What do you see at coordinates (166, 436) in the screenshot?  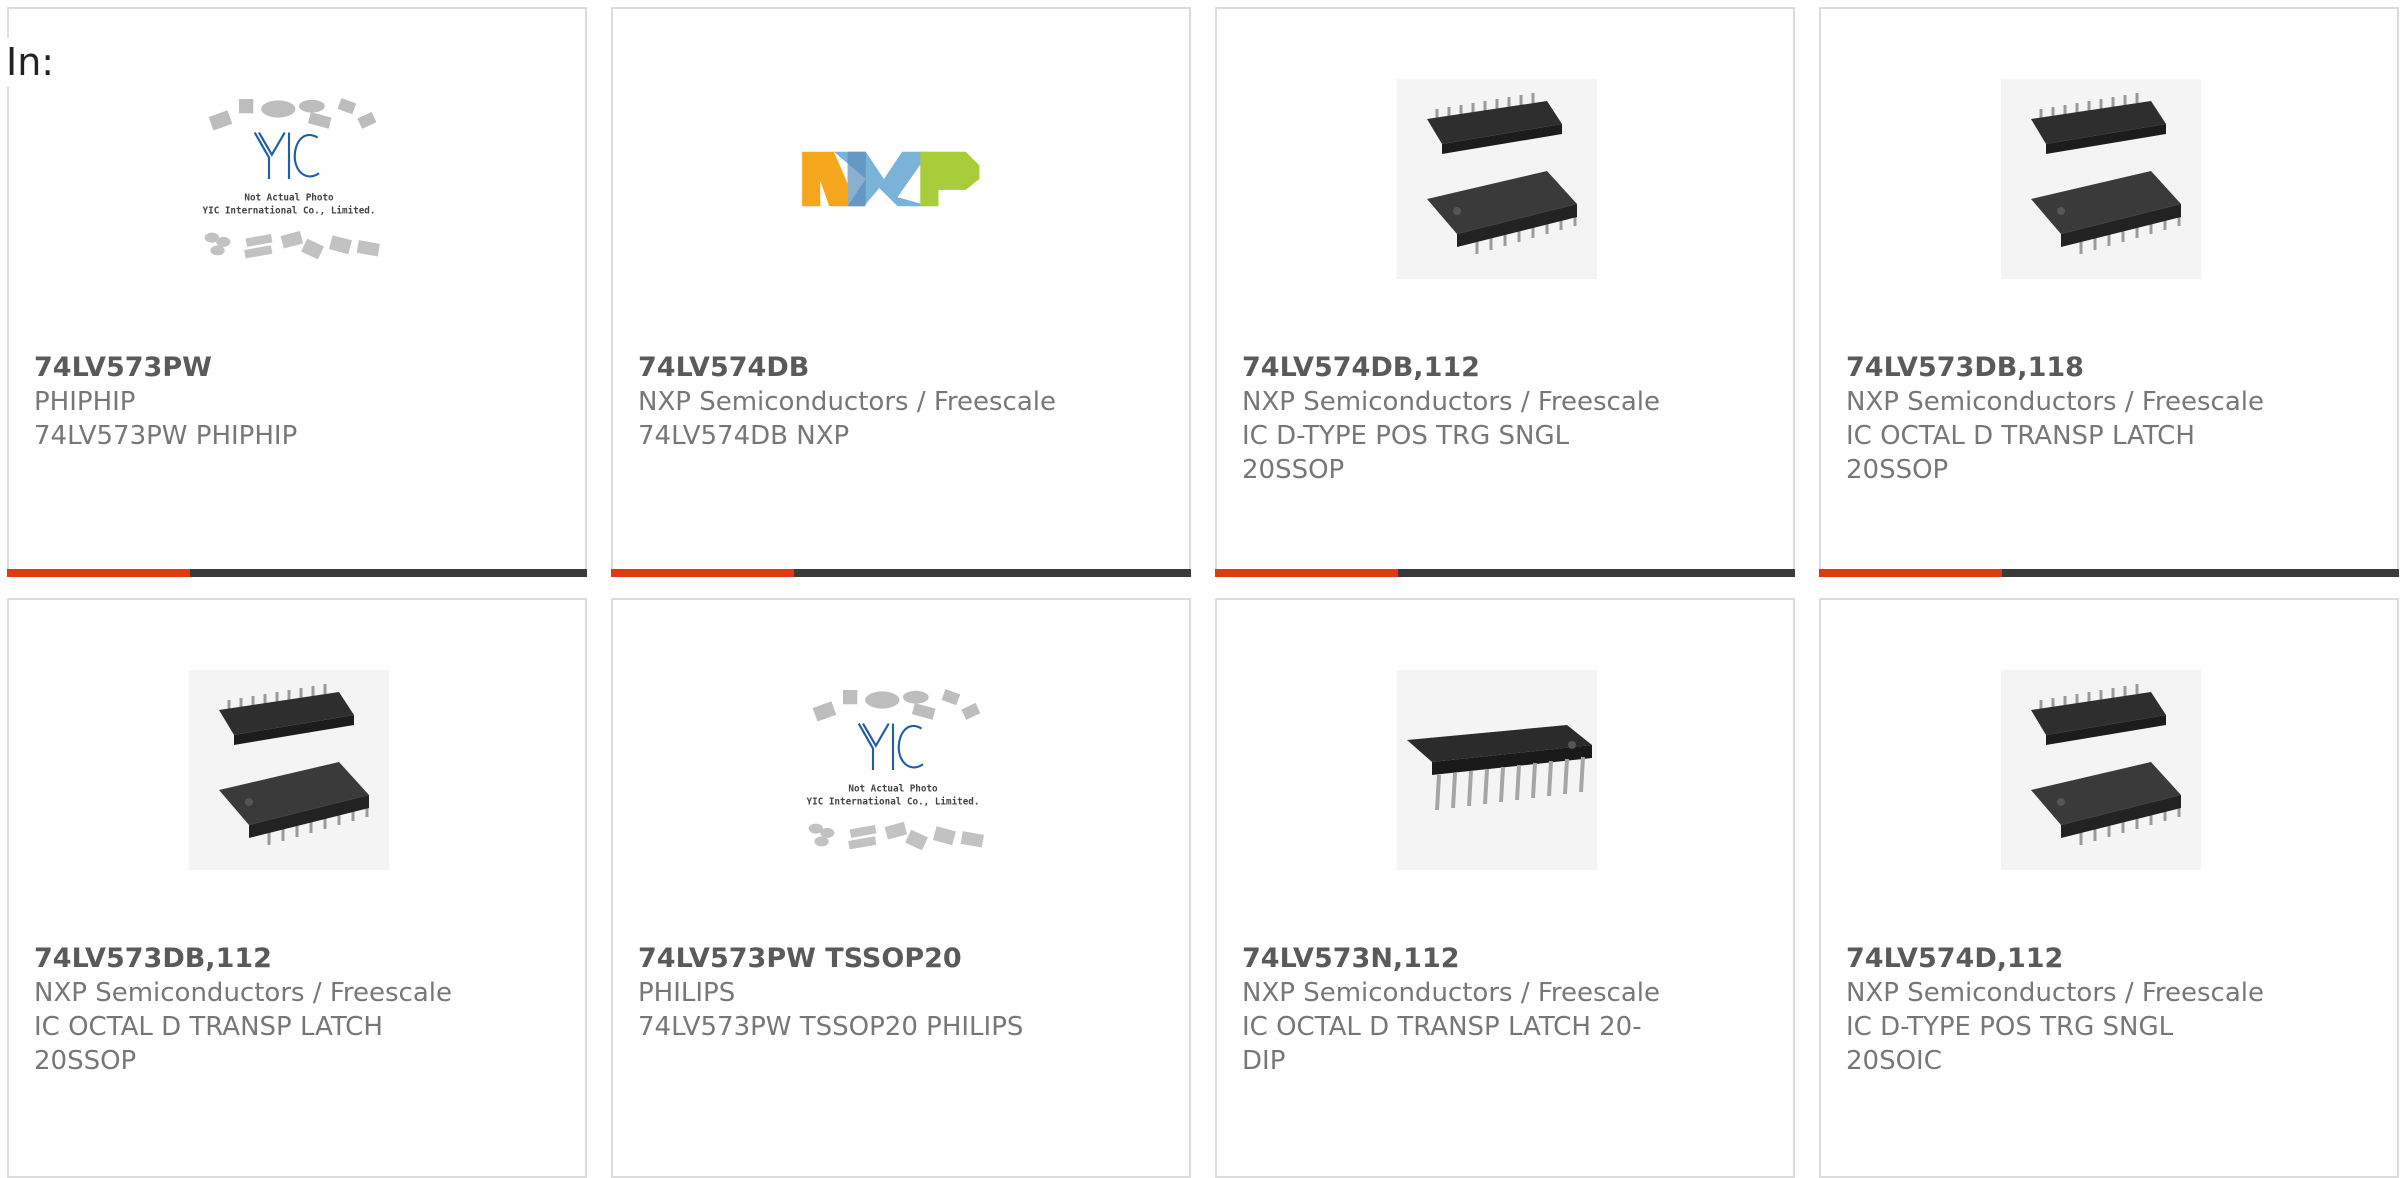 I see `description: 74LV573PW PHIPHIP` at bounding box center [166, 436].